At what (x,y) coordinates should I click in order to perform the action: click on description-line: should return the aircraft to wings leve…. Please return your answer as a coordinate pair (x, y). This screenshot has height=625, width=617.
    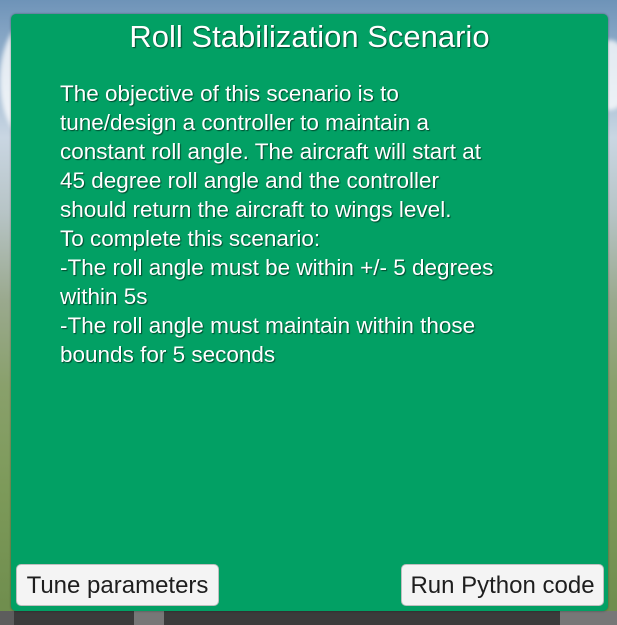
    Looking at the image, I should click on (256, 209).